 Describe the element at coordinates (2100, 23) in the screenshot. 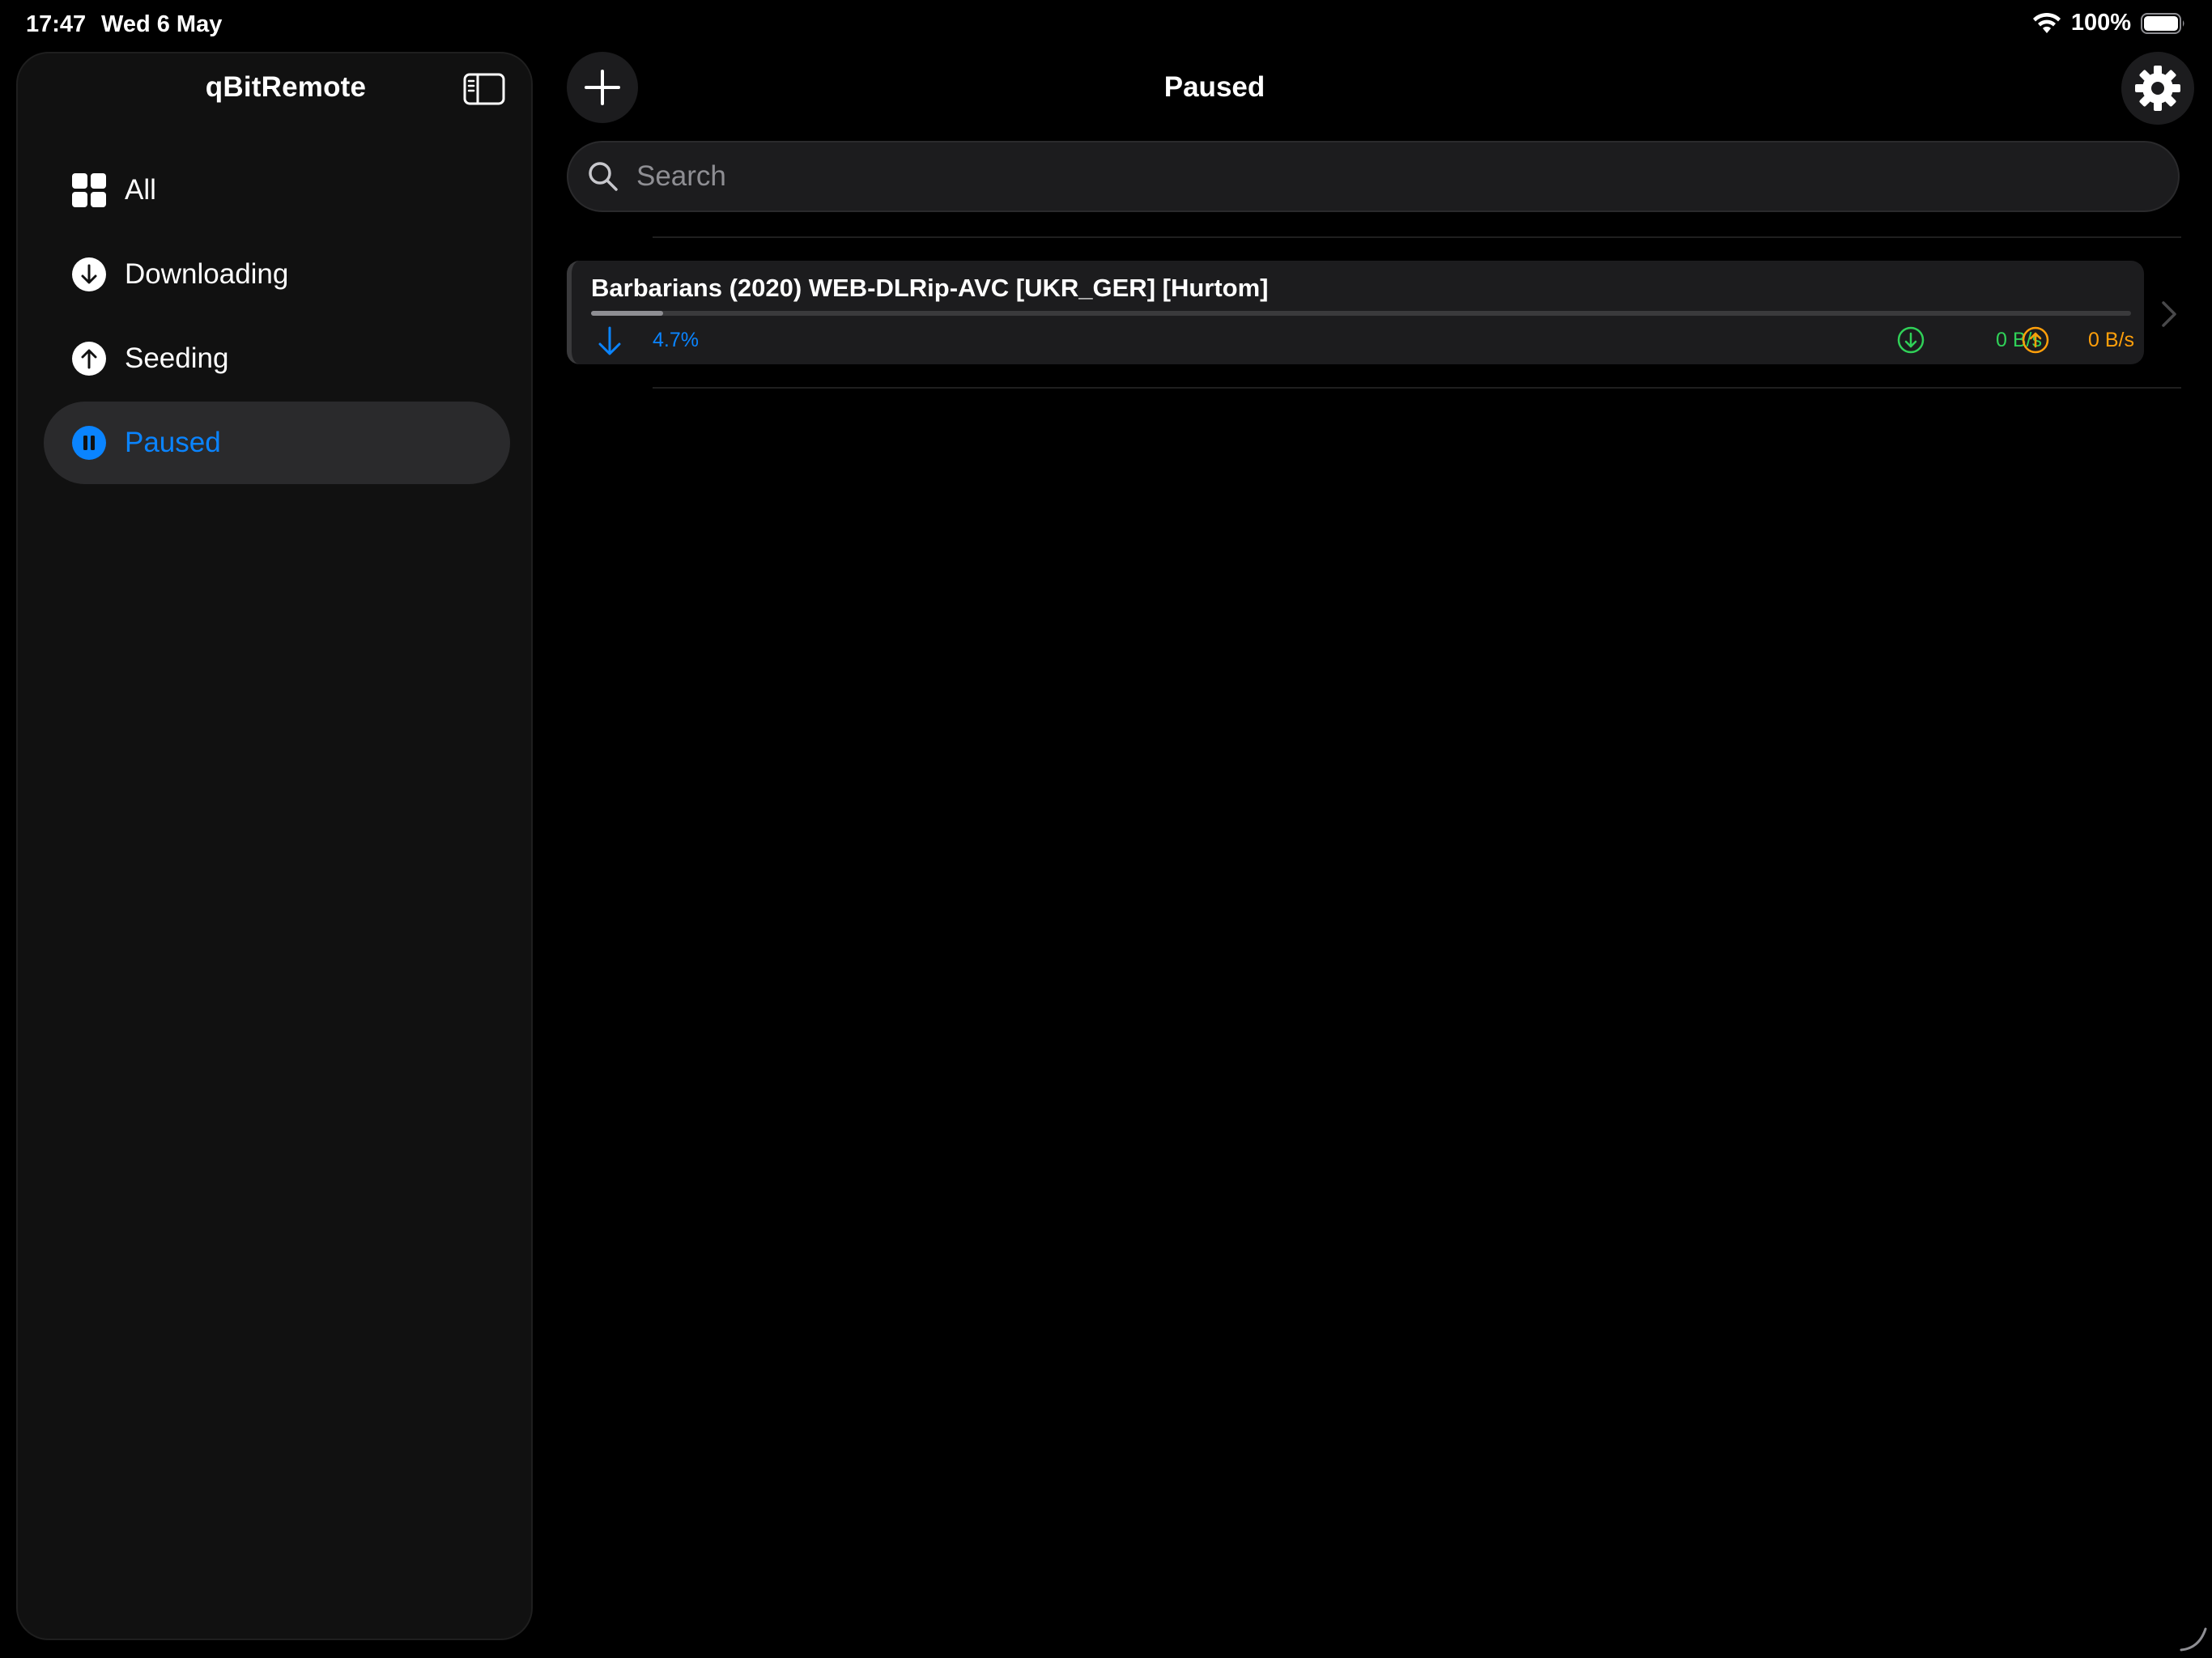

I see `battery-percent: 100%` at that location.